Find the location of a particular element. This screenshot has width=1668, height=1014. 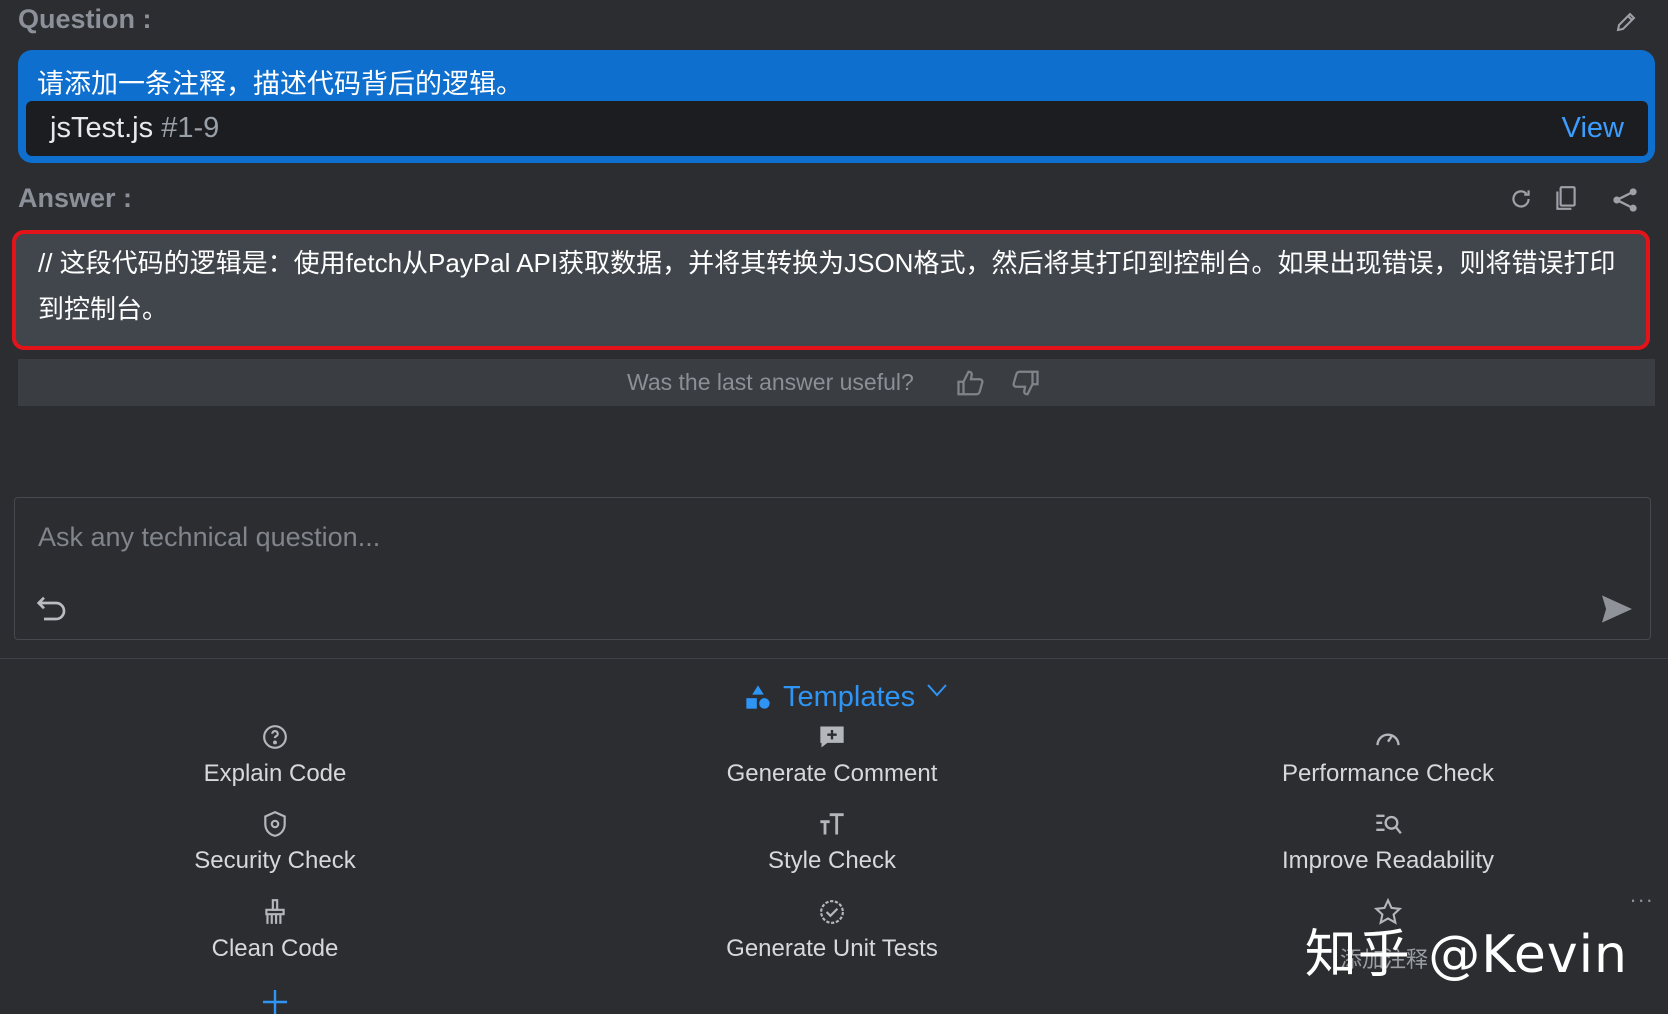

template-generate-comment: Generate Comment is located at coordinates (832, 754).